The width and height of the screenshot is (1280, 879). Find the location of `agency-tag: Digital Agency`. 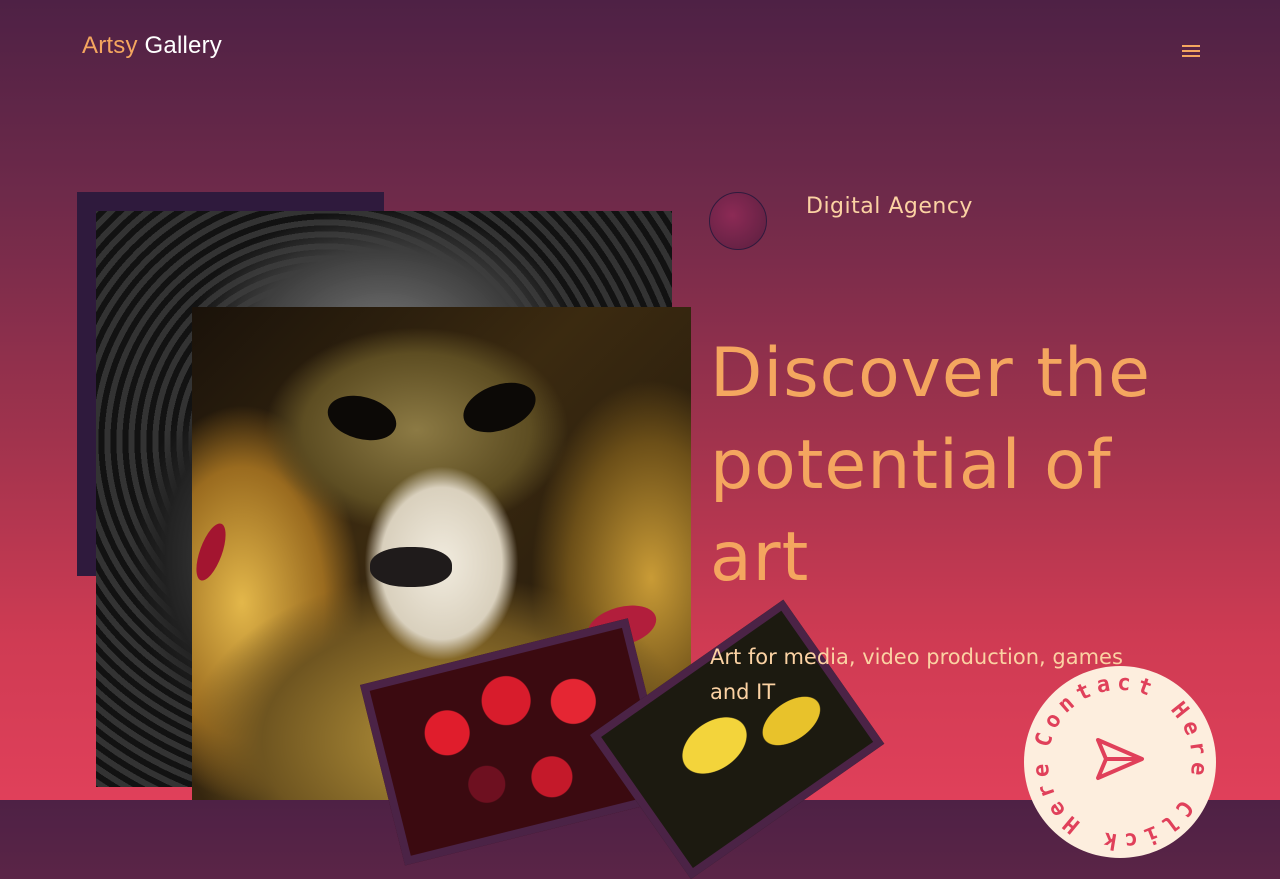

agency-tag: Digital Agency is located at coordinates (889, 206).